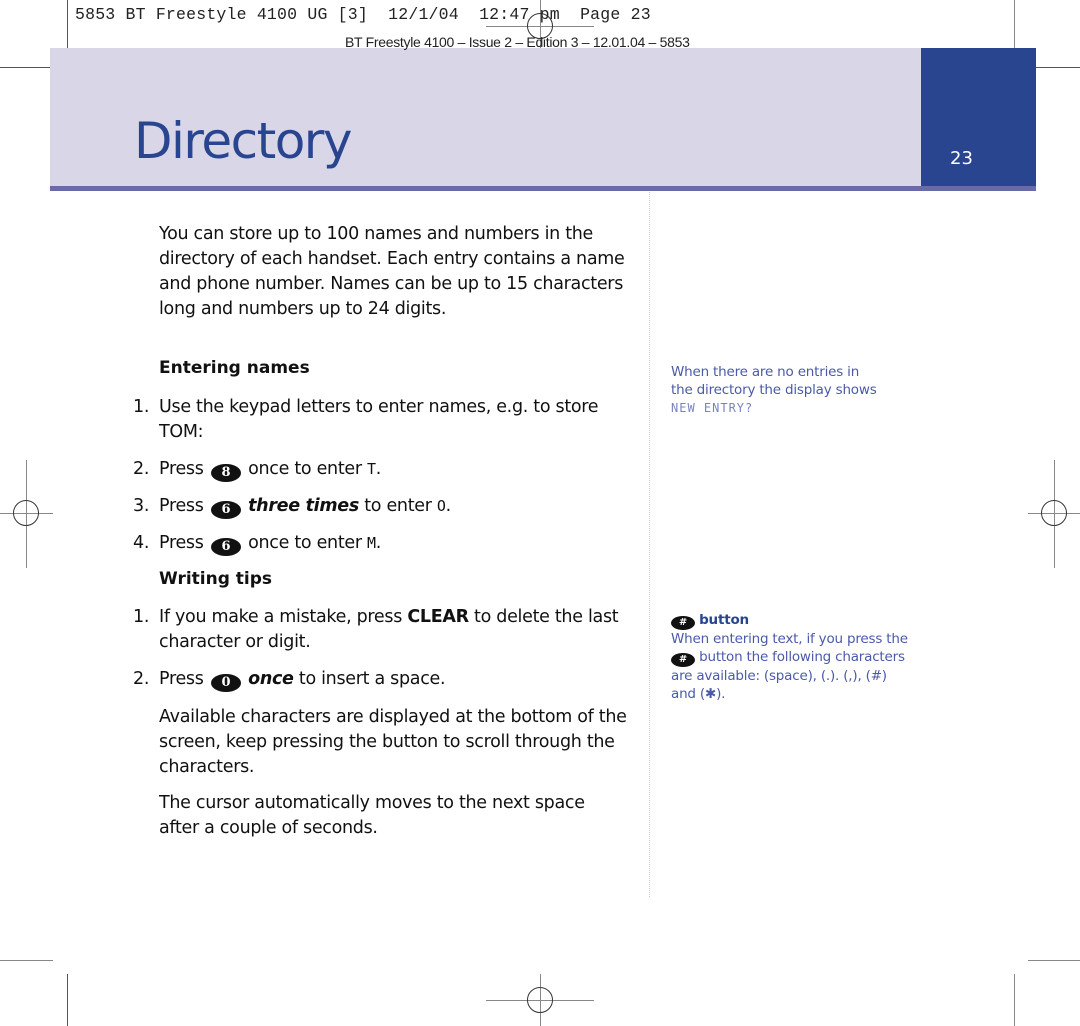  Describe the element at coordinates (978, 117) in the screenshot. I see `page-tab` at that location.